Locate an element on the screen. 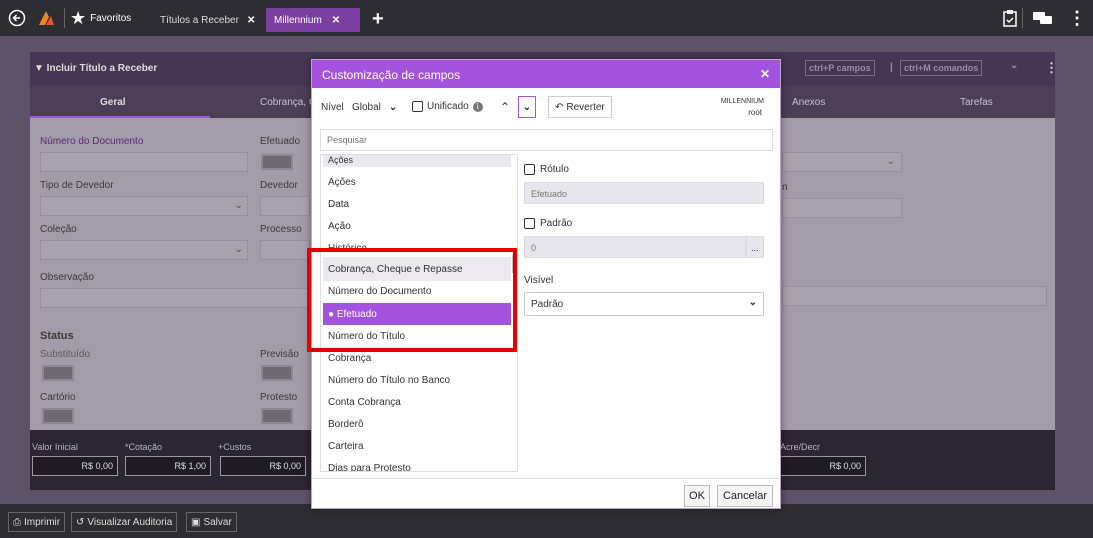  status-heading: Status is located at coordinates (57, 336).